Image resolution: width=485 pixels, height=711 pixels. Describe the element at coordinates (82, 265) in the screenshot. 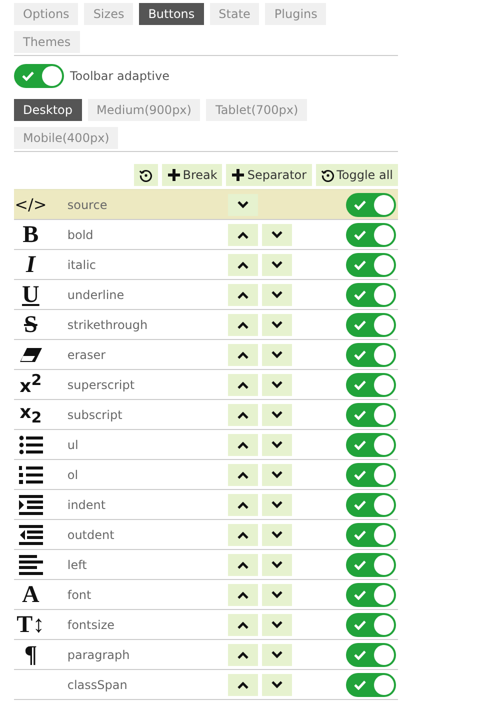

I see `button-name: italic` at that location.